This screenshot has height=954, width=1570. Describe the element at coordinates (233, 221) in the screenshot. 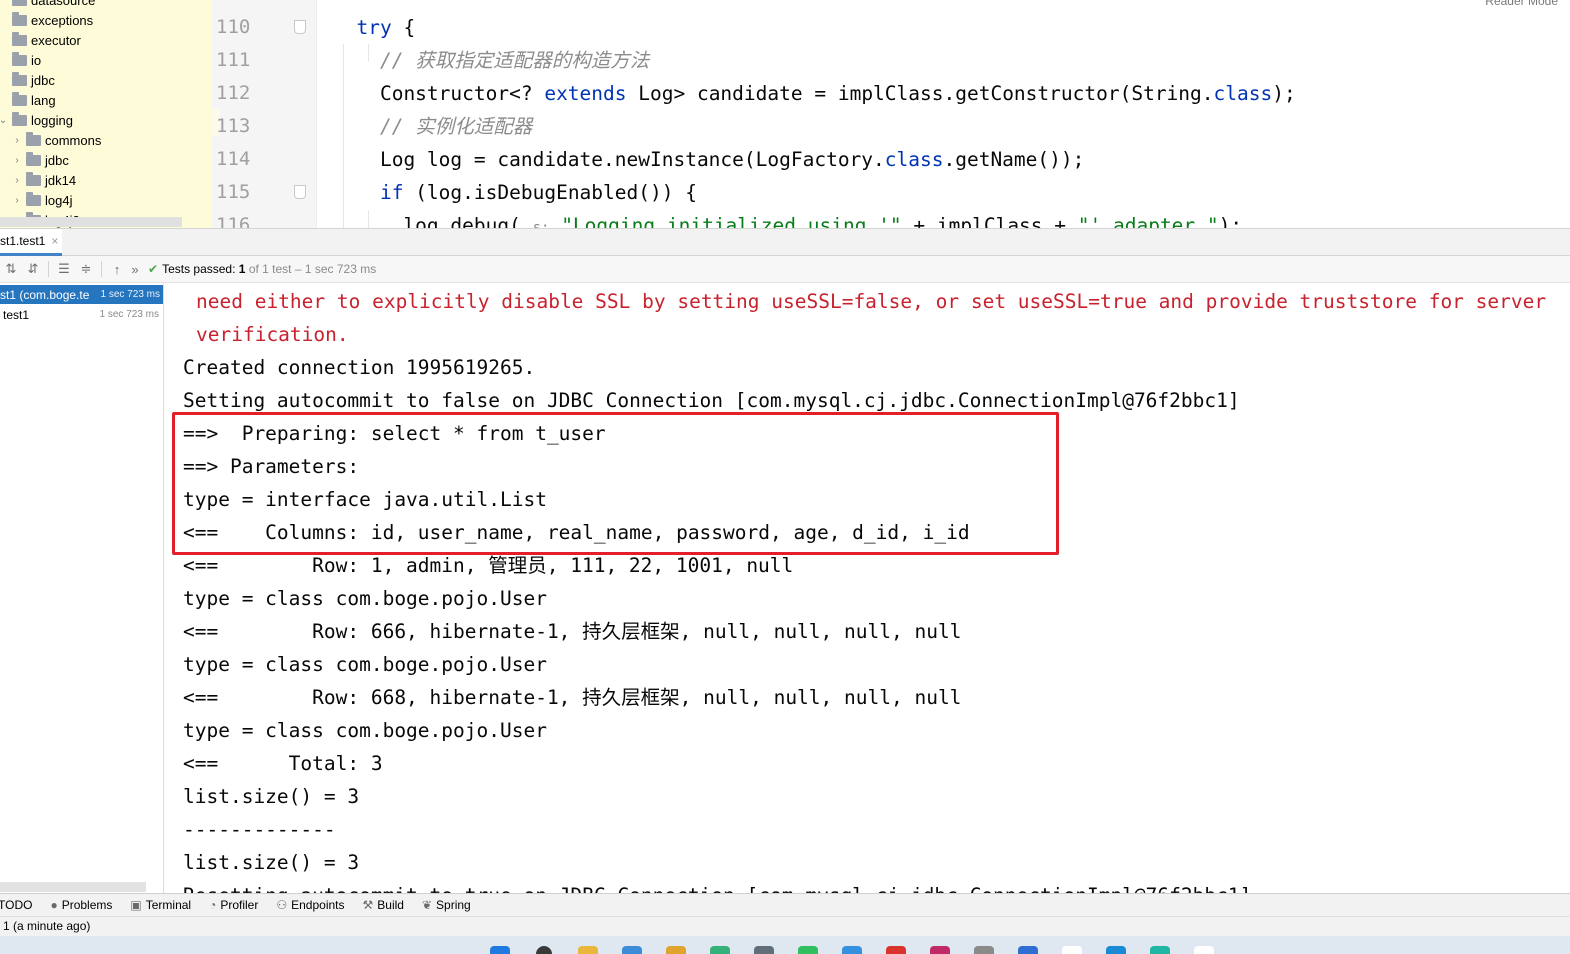

I see `line-number: 116` at that location.